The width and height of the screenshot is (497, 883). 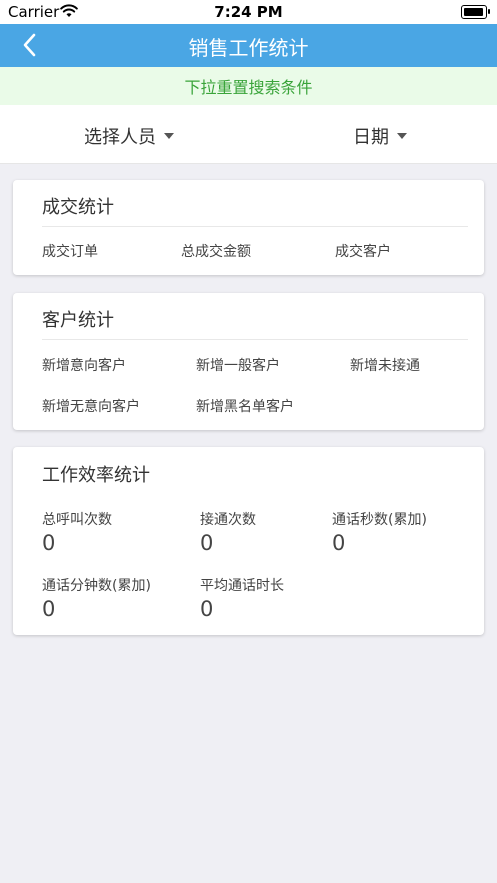 I want to click on page-title: 销售工作统计, so click(x=248, y=48).